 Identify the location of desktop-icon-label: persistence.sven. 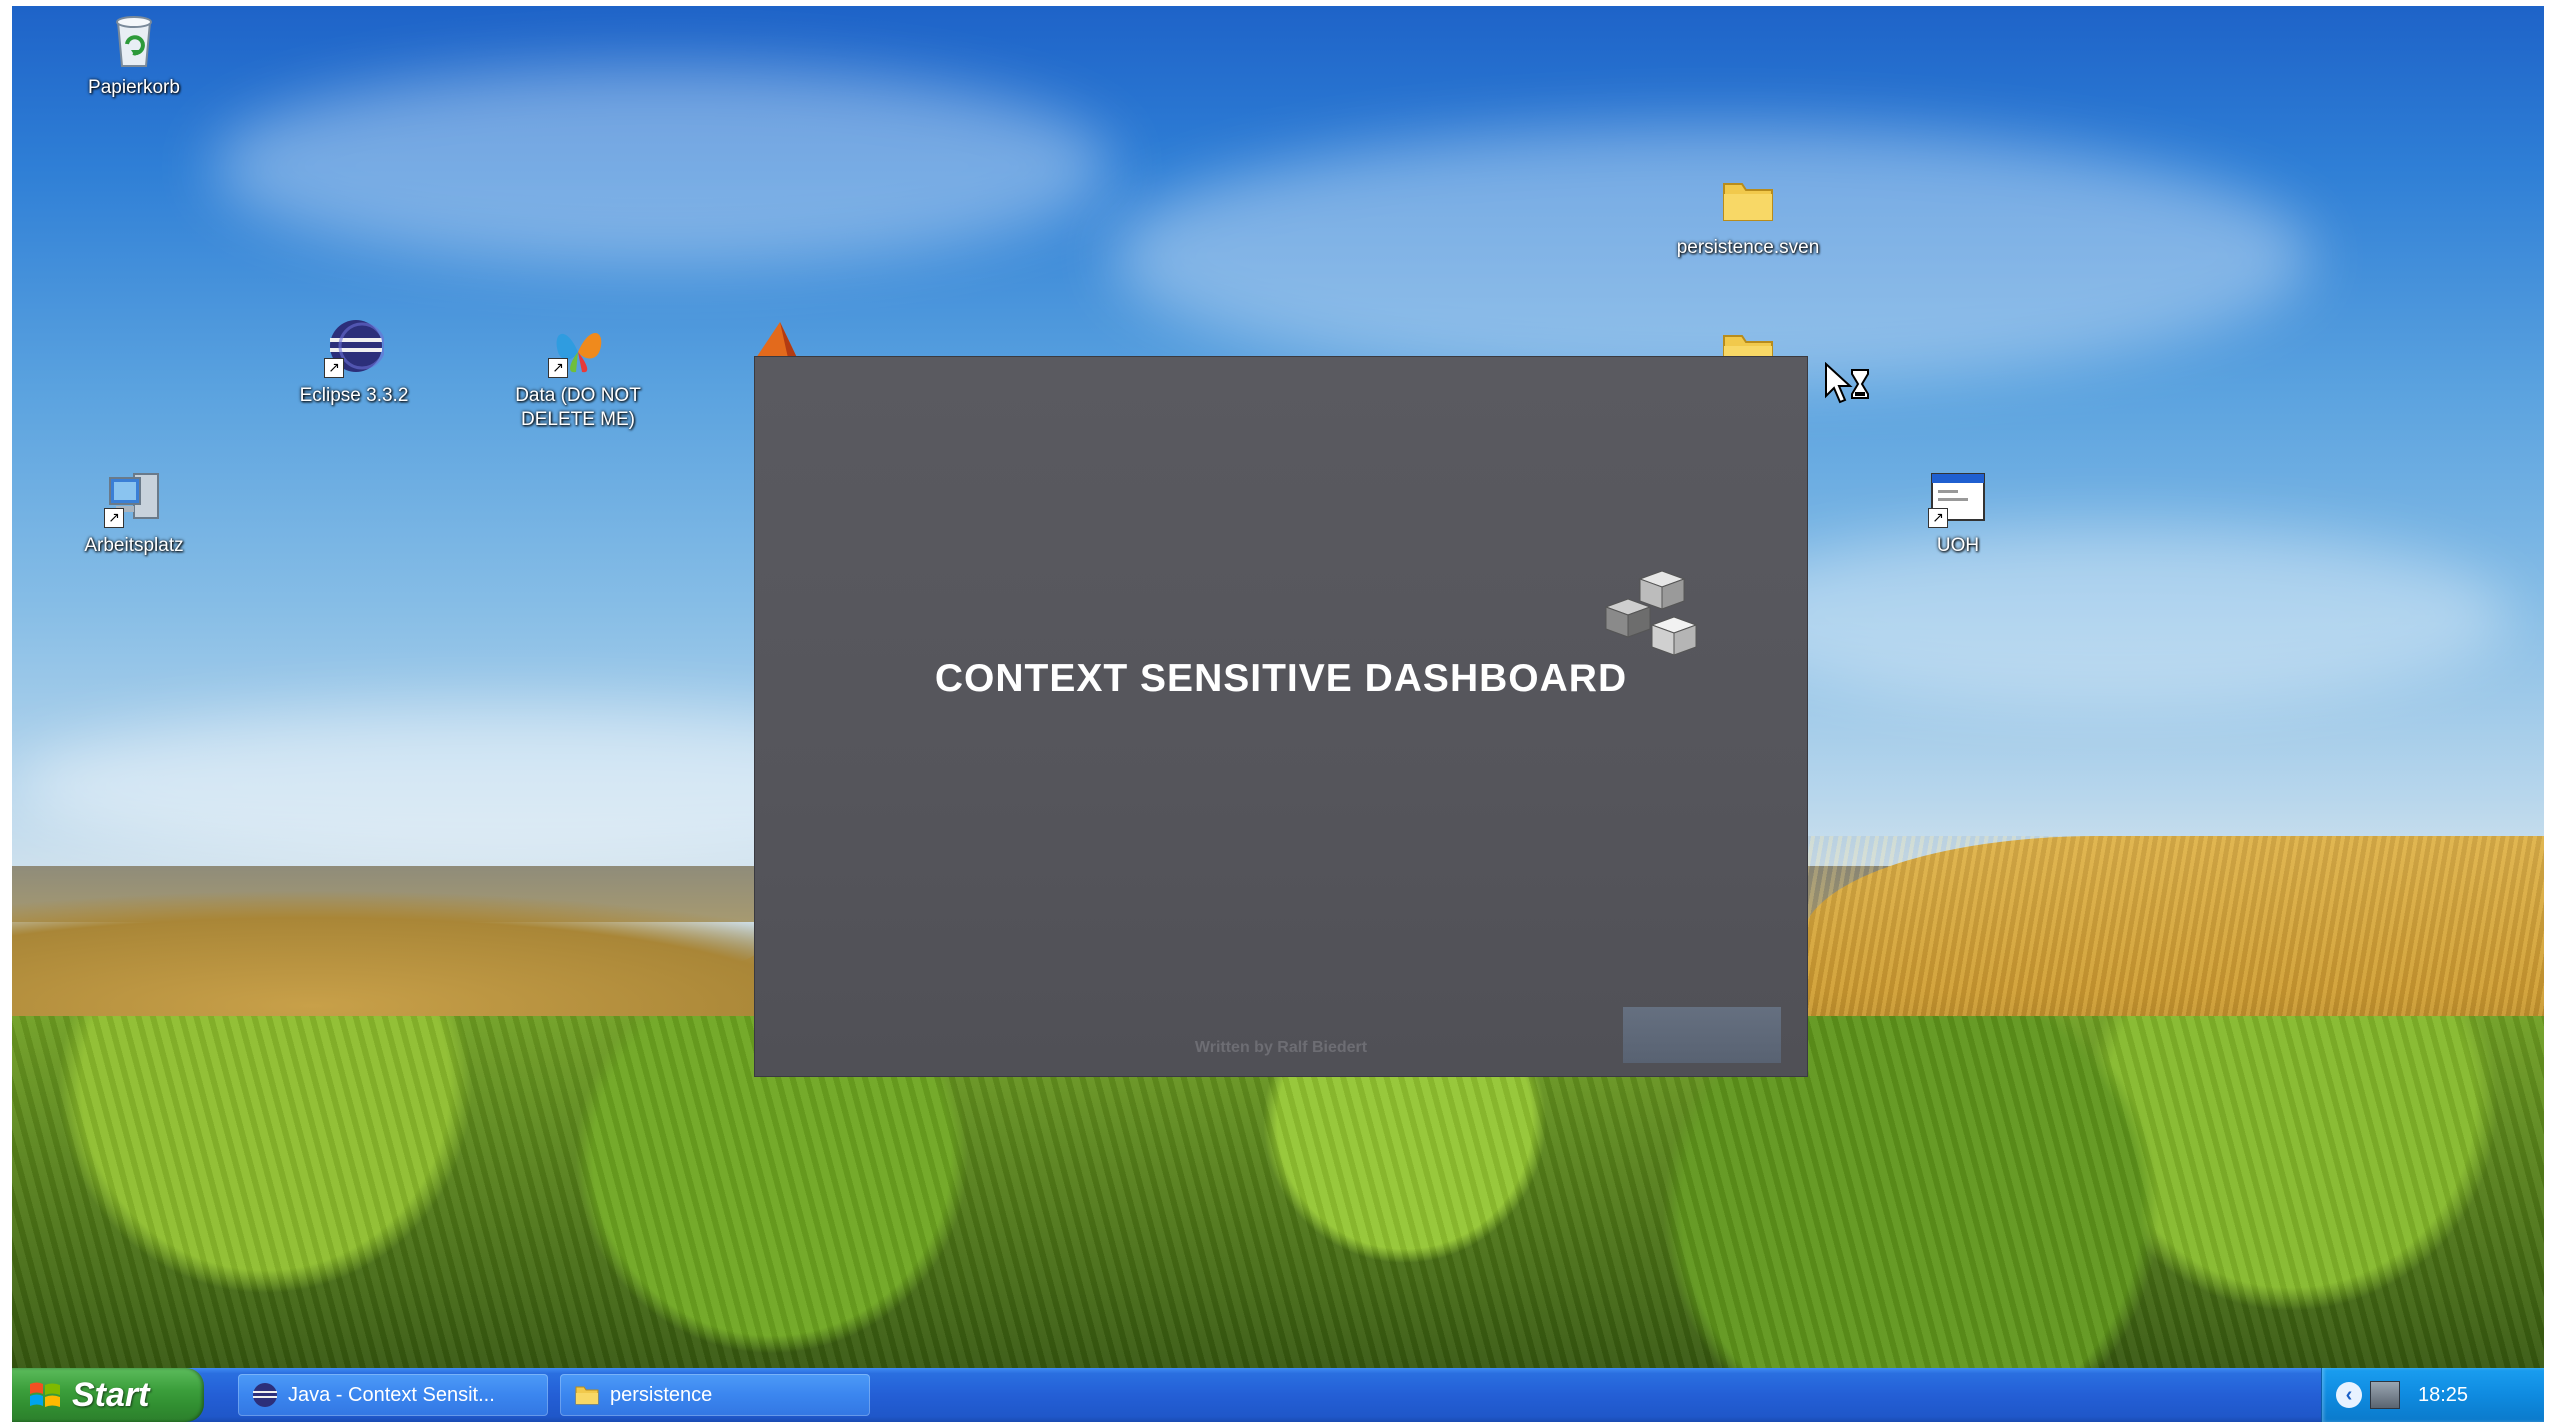
(1748, 247).